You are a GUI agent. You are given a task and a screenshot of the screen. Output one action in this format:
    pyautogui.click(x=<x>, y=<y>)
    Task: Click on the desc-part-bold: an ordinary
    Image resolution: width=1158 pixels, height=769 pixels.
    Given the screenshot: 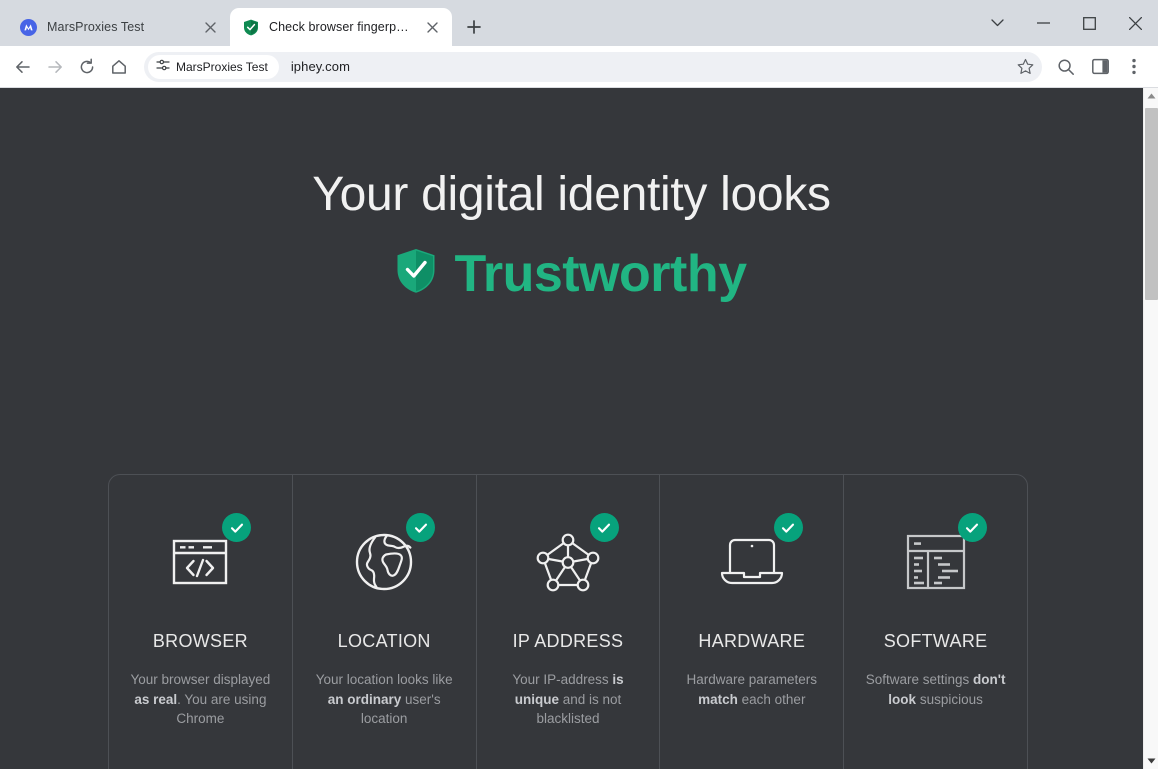 What is the action you would take?
    pyautogui.click(x=364, y=699)
    